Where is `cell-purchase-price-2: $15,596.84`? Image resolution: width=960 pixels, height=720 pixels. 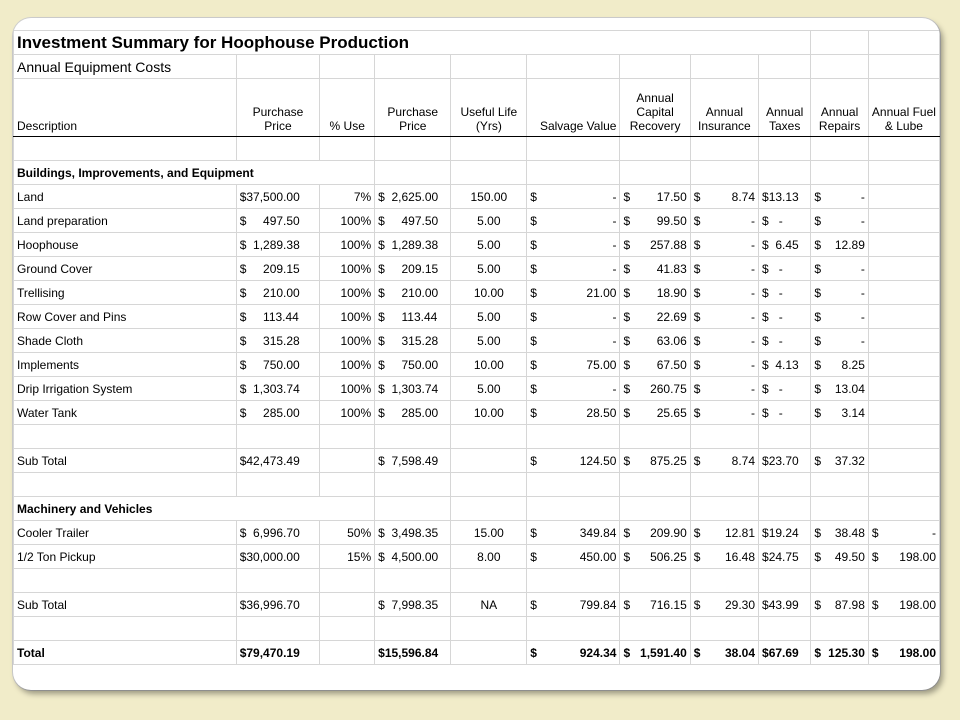 cell-purchase-price-2: $15,596.84 is located at coordinates (413, 652).